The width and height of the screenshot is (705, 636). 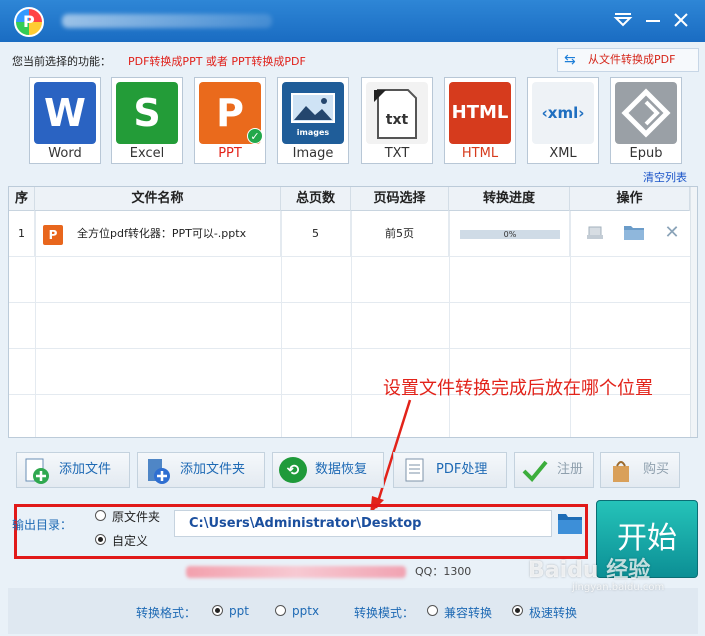 What do you see at coordinates (384, 613) in the screenshot?
I see `mode-label-text: 转换模式：` at bounding box center [384, 613].